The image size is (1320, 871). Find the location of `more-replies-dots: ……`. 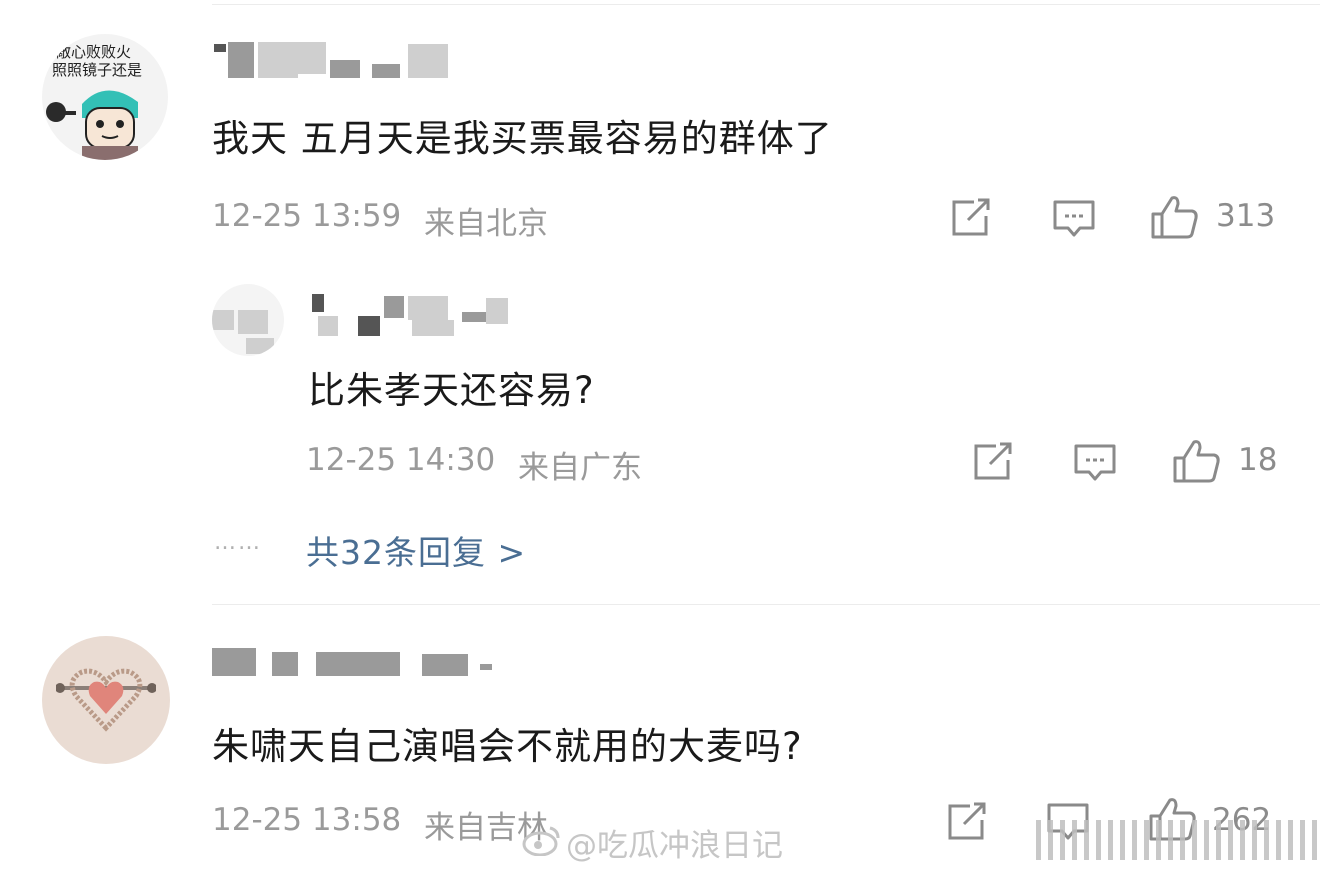

more-replies-dots: …… is located at coordinates (238, 542).